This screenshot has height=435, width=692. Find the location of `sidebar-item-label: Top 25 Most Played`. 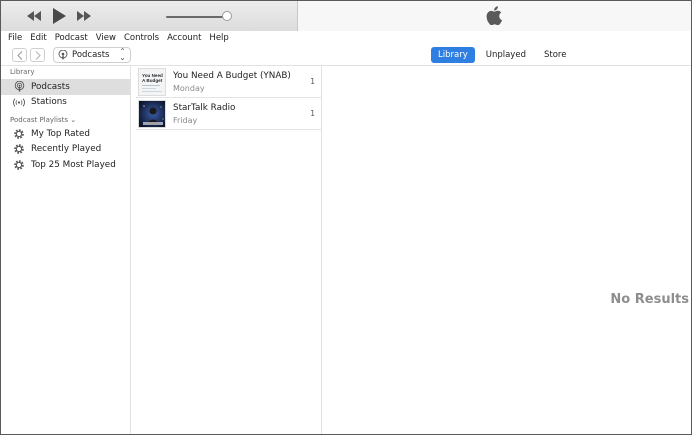

sidebar-item-label: Top 25 Most Played is located at coordinates (73, 164).